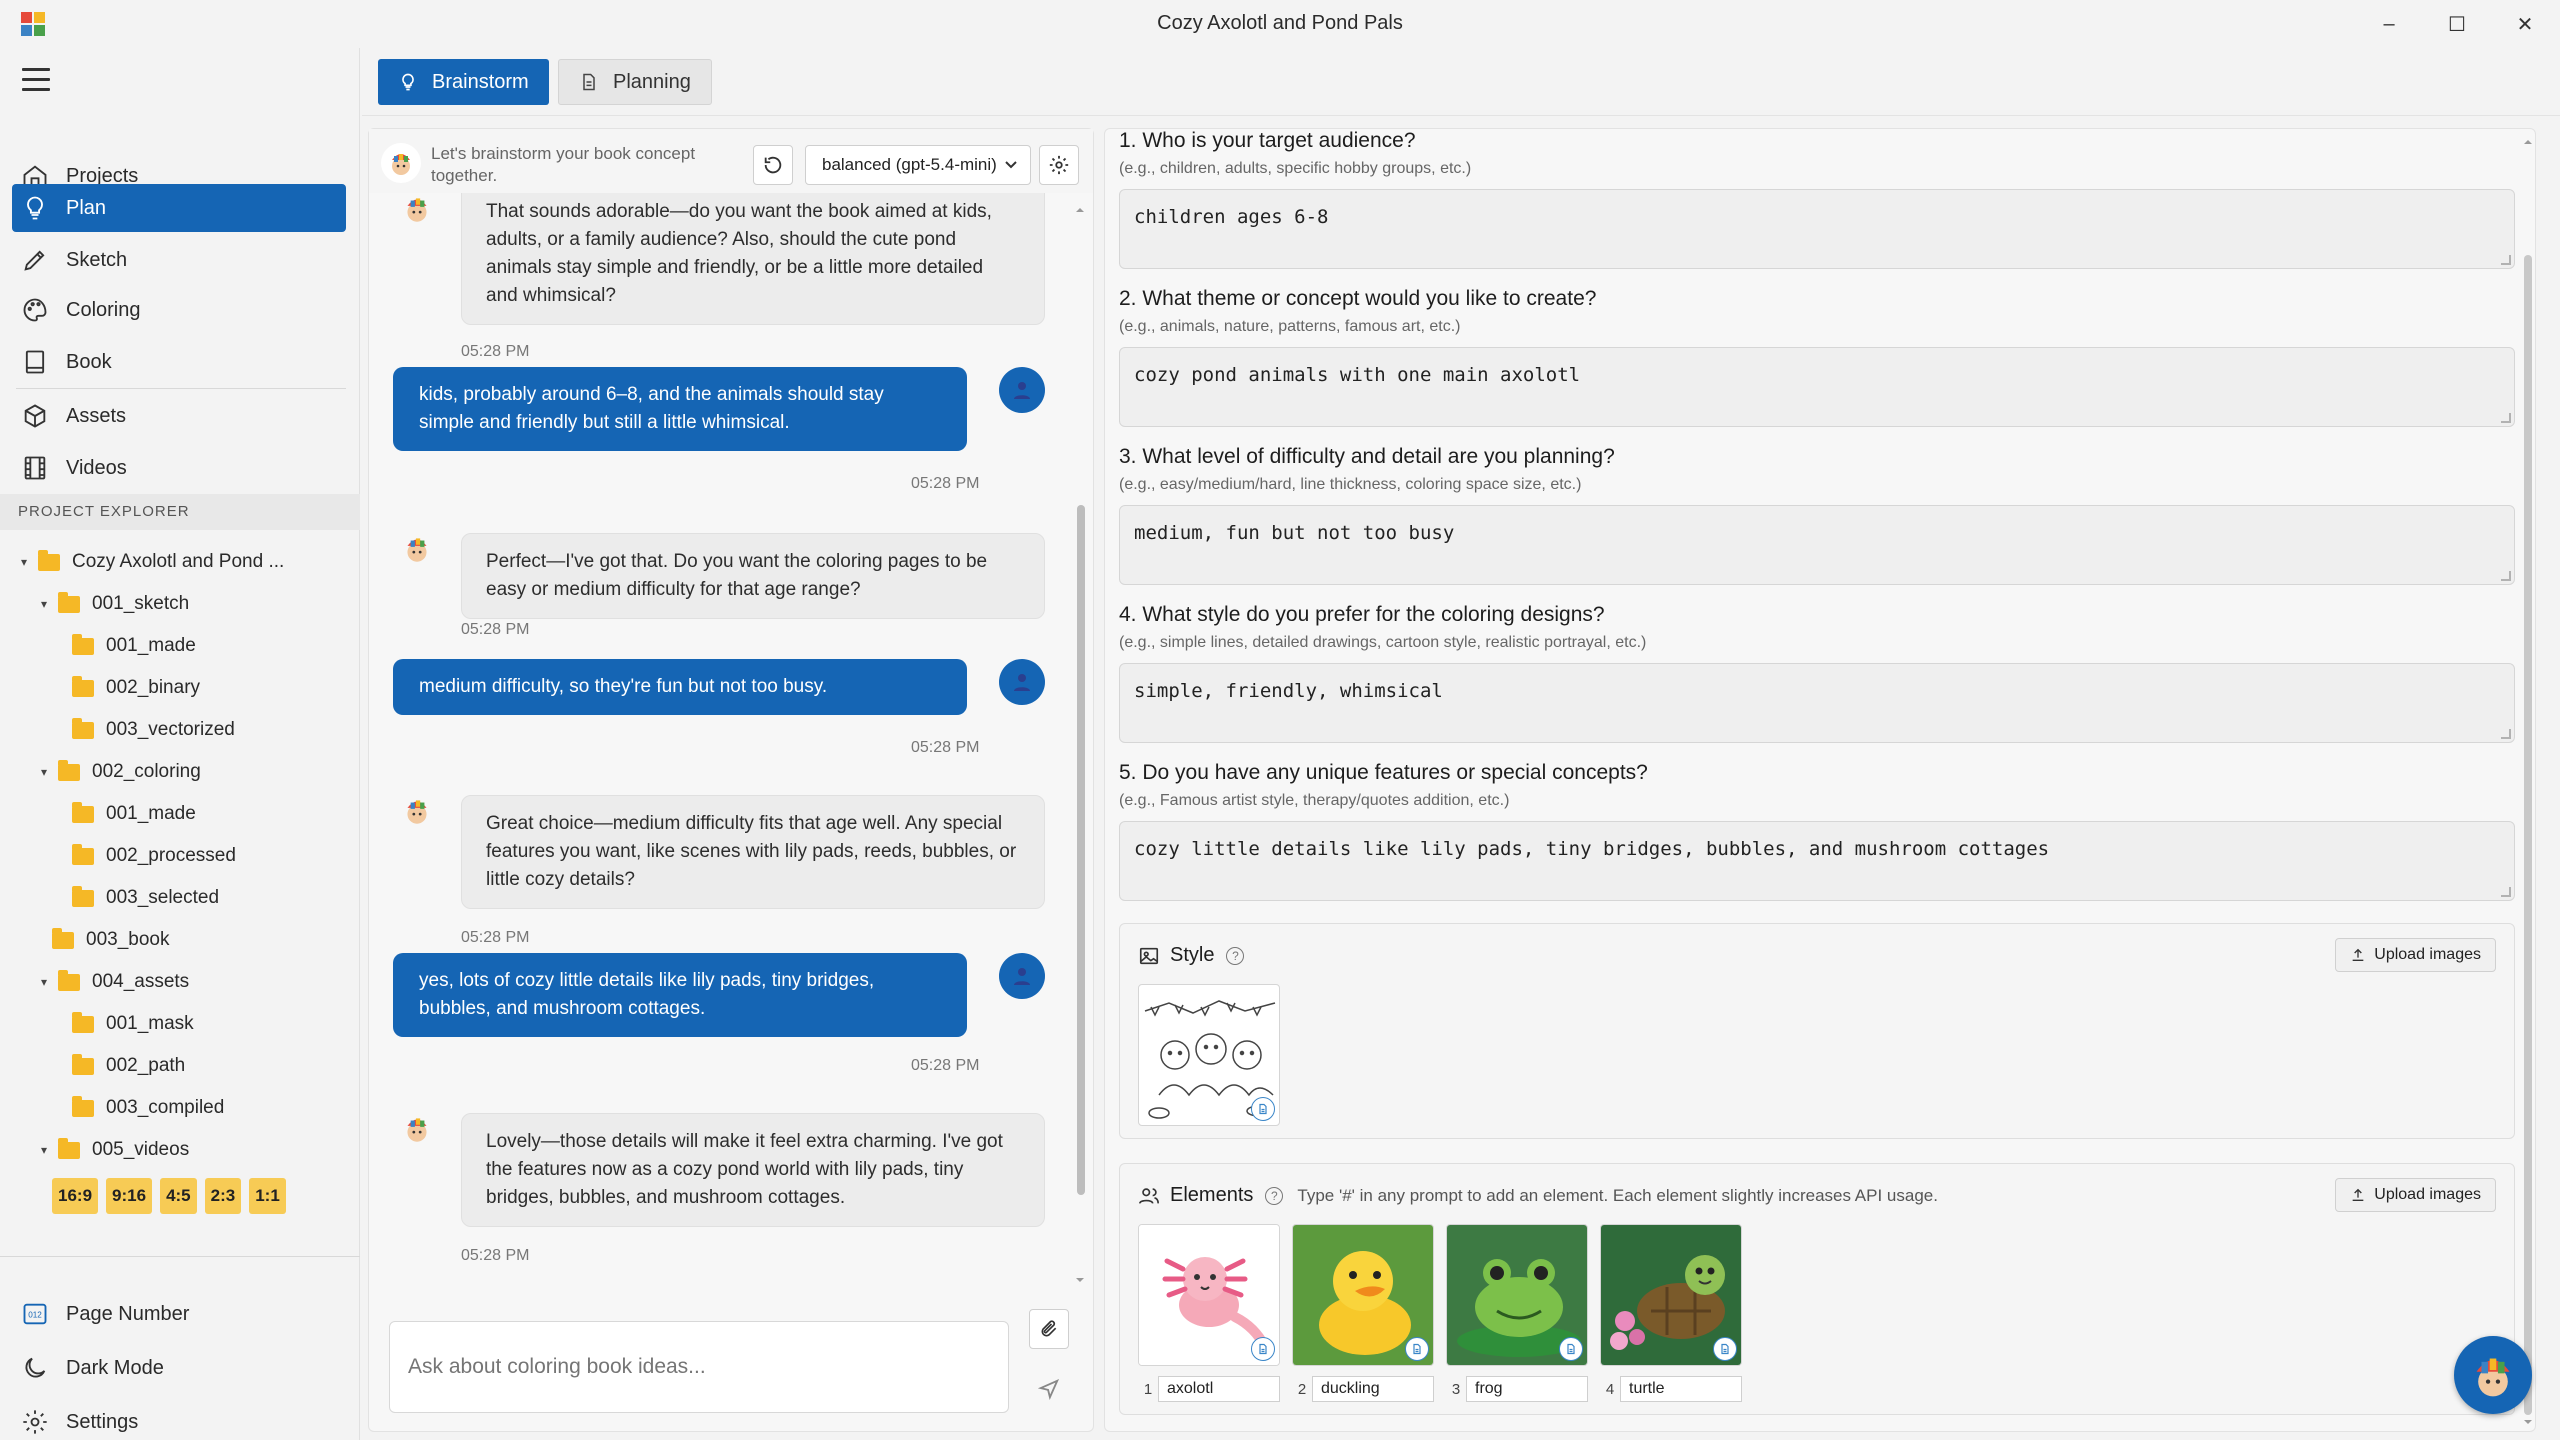  Describe the element at coordinates (179, 362) in the screenshot. I see `nav-book: Book` at that location.